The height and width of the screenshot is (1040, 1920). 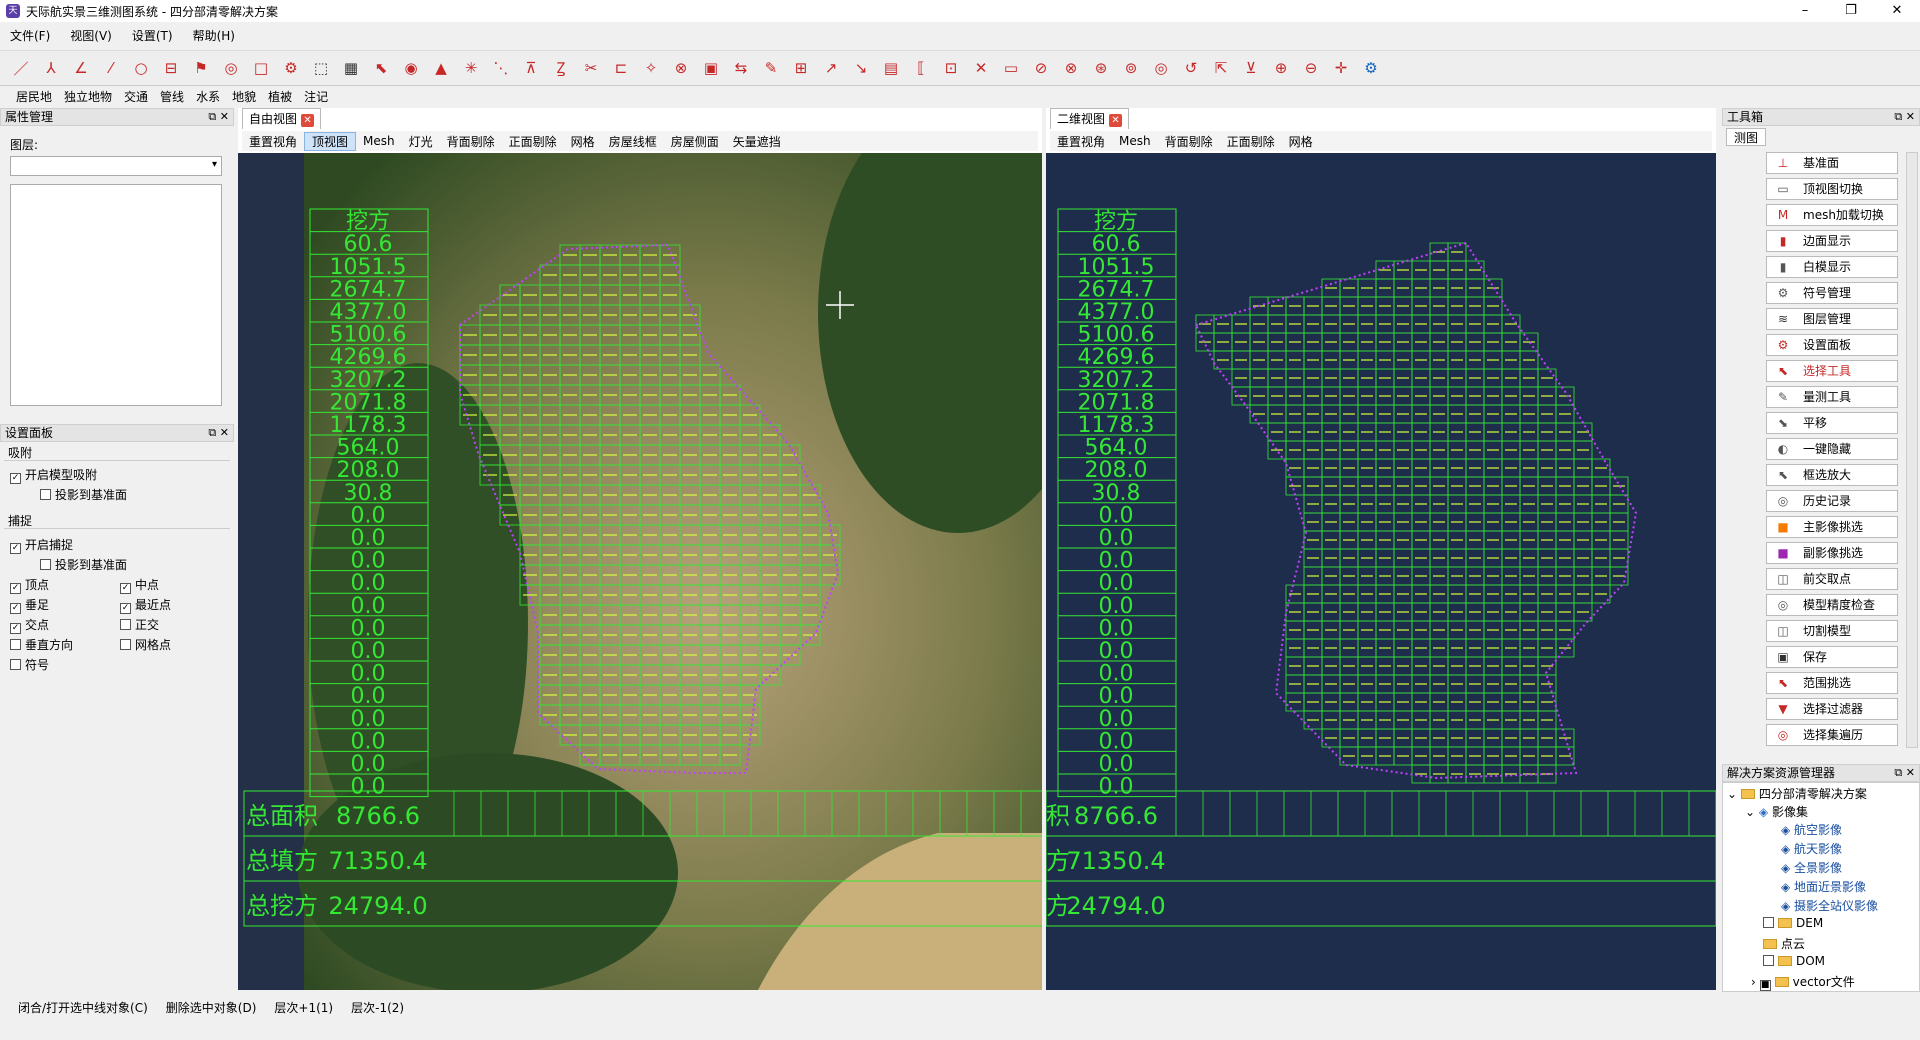 I want to click on attribute-list, so click(x=116, y=295).